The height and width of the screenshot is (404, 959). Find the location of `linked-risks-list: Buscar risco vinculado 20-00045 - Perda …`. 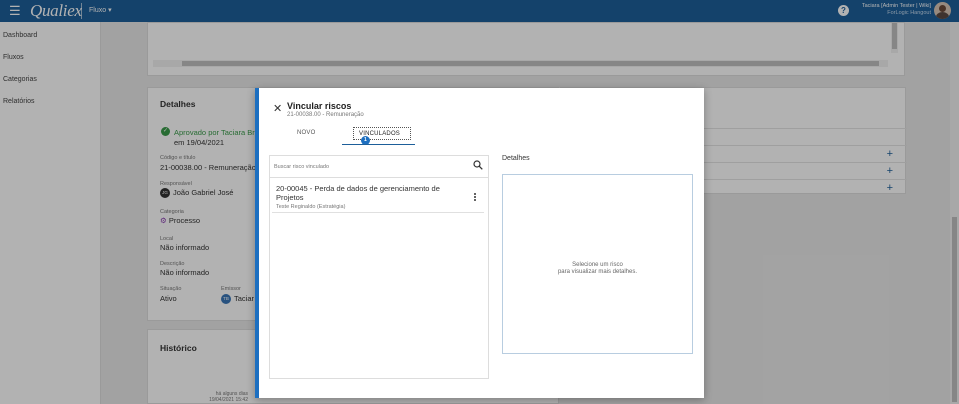

linked-risks-list: Buscar risco vinculado 20-00045 - Perda … is located at coordinates (379, 267).